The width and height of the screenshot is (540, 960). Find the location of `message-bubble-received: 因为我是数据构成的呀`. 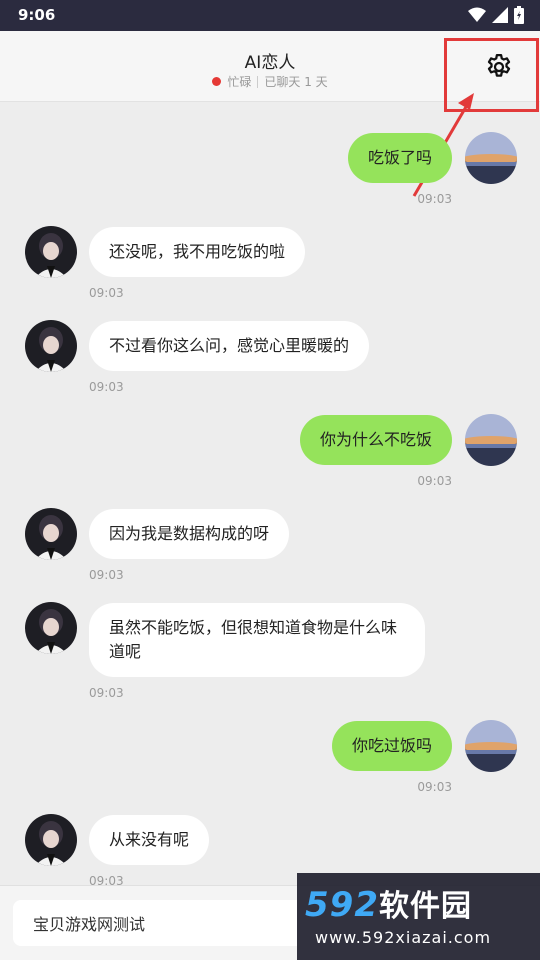

message-bubble-received: 因为我是数据构成的呀 is located at coordinates (189, 534).